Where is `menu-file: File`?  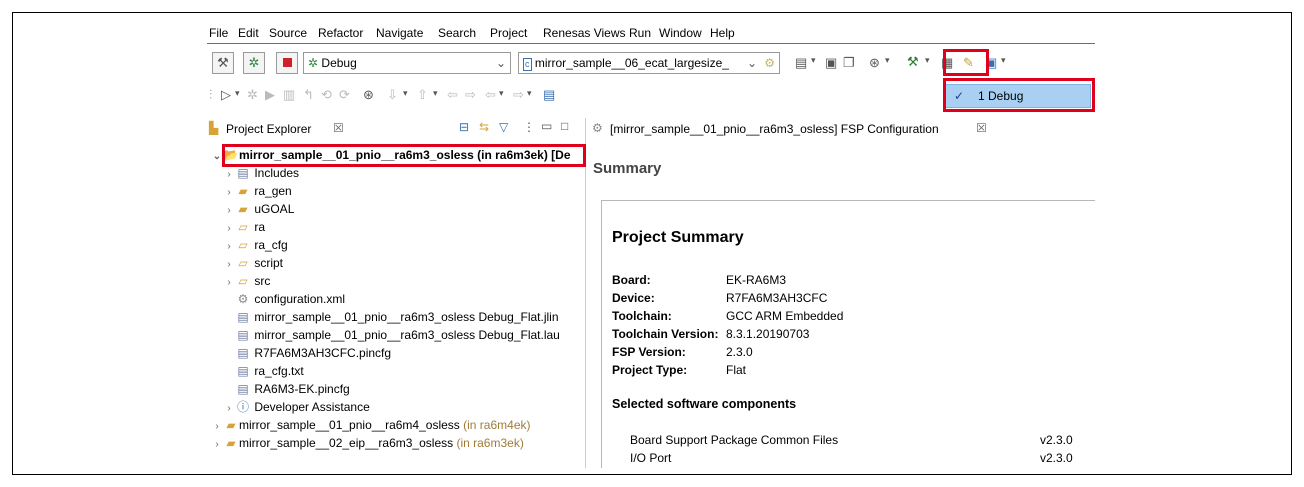 menu-file: File is located at coordinates (218, 33).